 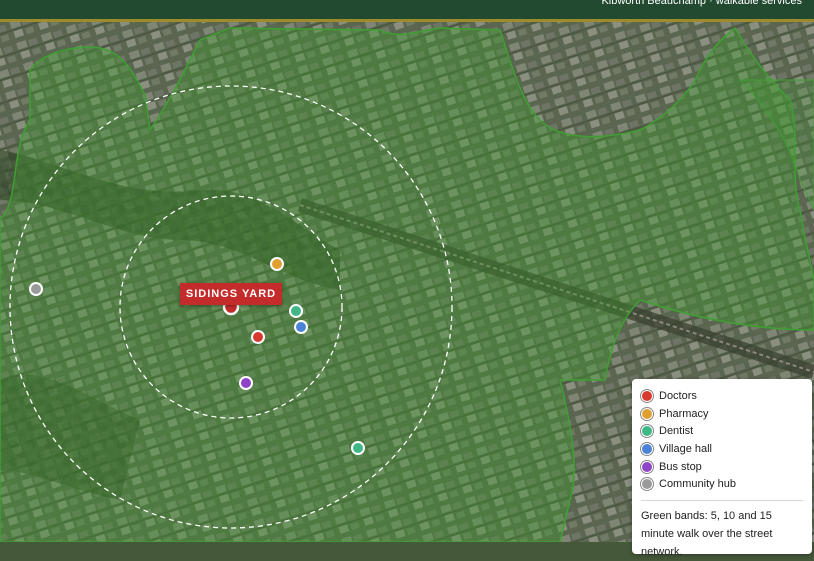 What do you see at coordinates (647, 484) in the screenshot?
I see `community-hub-legend-icon` at bounding box center [647, 484].